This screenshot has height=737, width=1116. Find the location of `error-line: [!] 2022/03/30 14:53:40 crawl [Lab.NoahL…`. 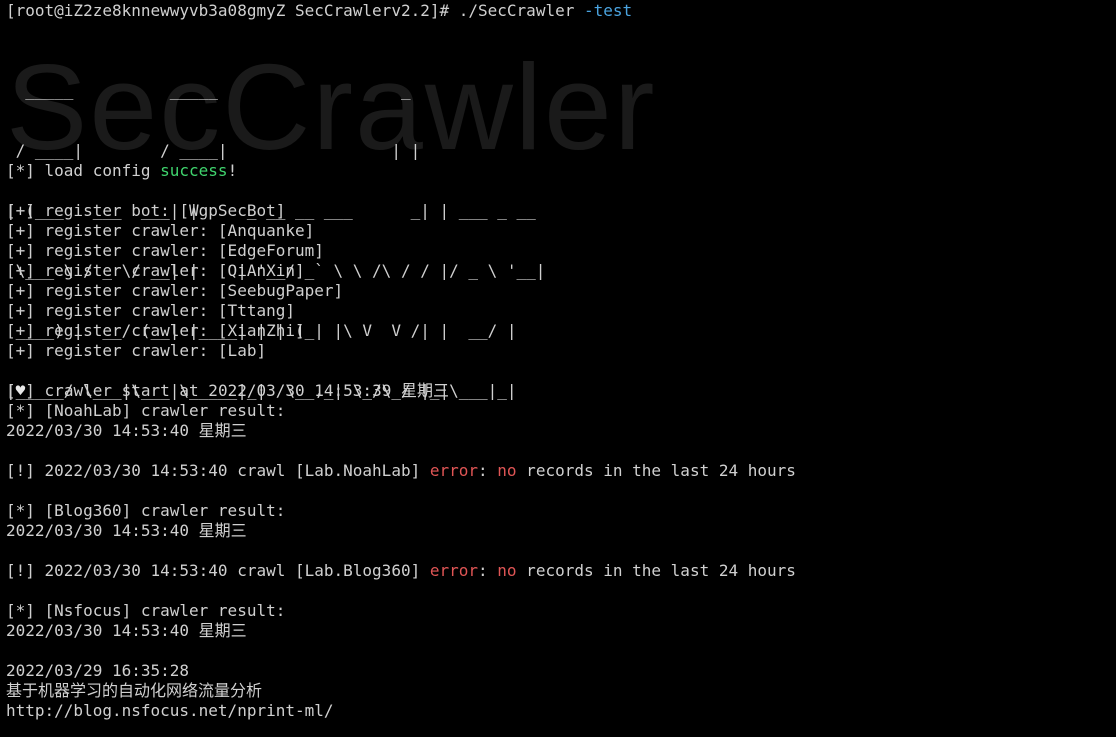

error-line: [!] 2022/03/30 14:53:40 crawl [Lab.NoahL… is located at coordinates (561, 471).